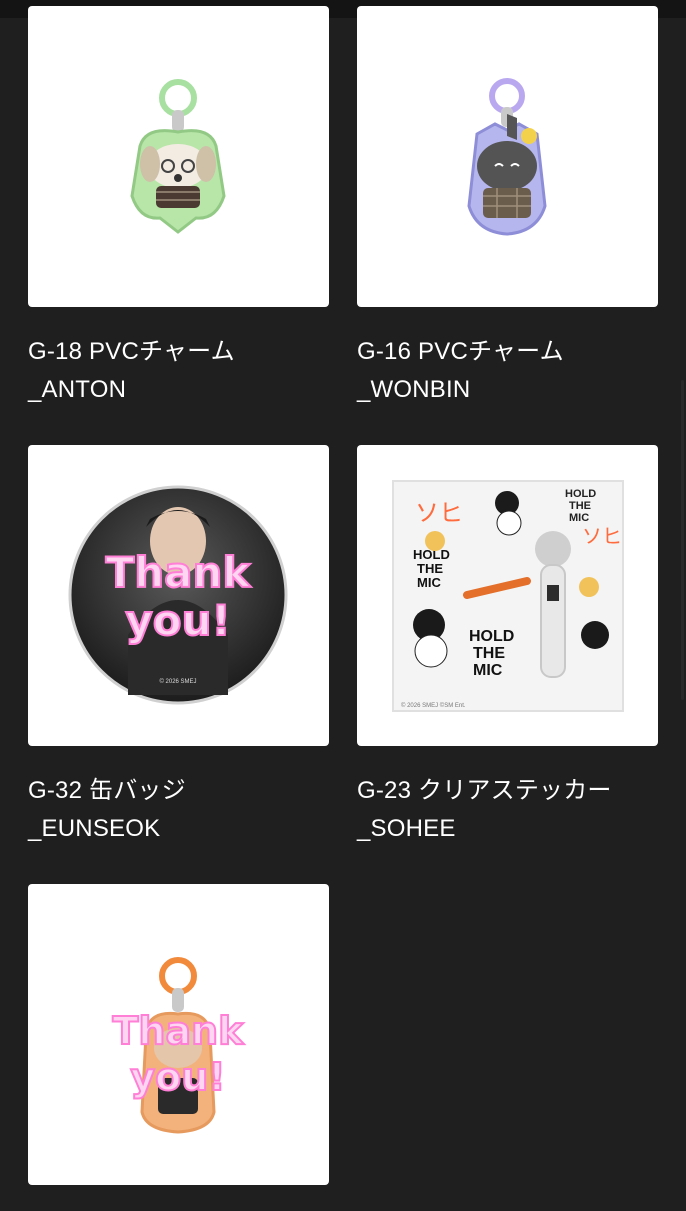 Image resolution: width=686 pixels, height=1211 pixels. Describe the element at coordinates (177, 1077) in the screenshot. I see `charm-you-text: you!` at that location.